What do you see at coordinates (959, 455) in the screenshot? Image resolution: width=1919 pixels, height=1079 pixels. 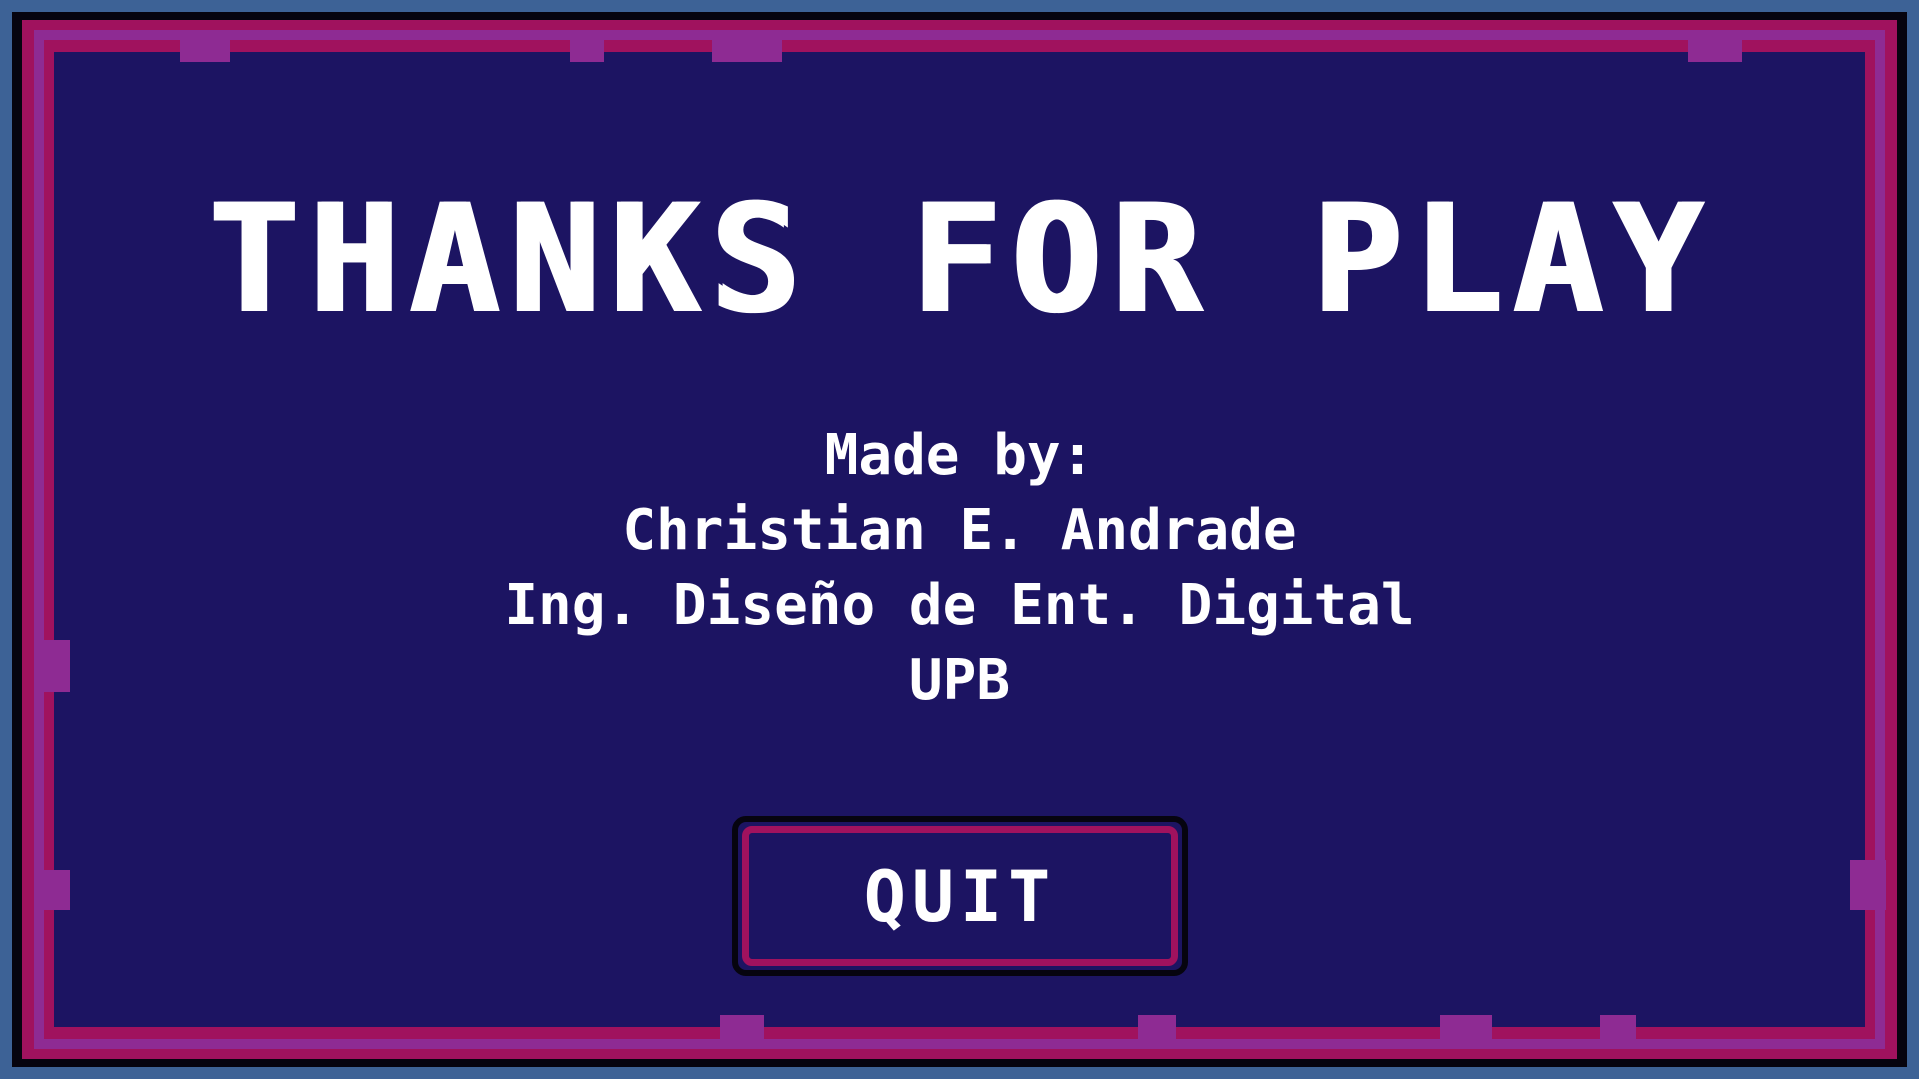 I see `credits-heading: Made by:` at bounding box center [959, 455].